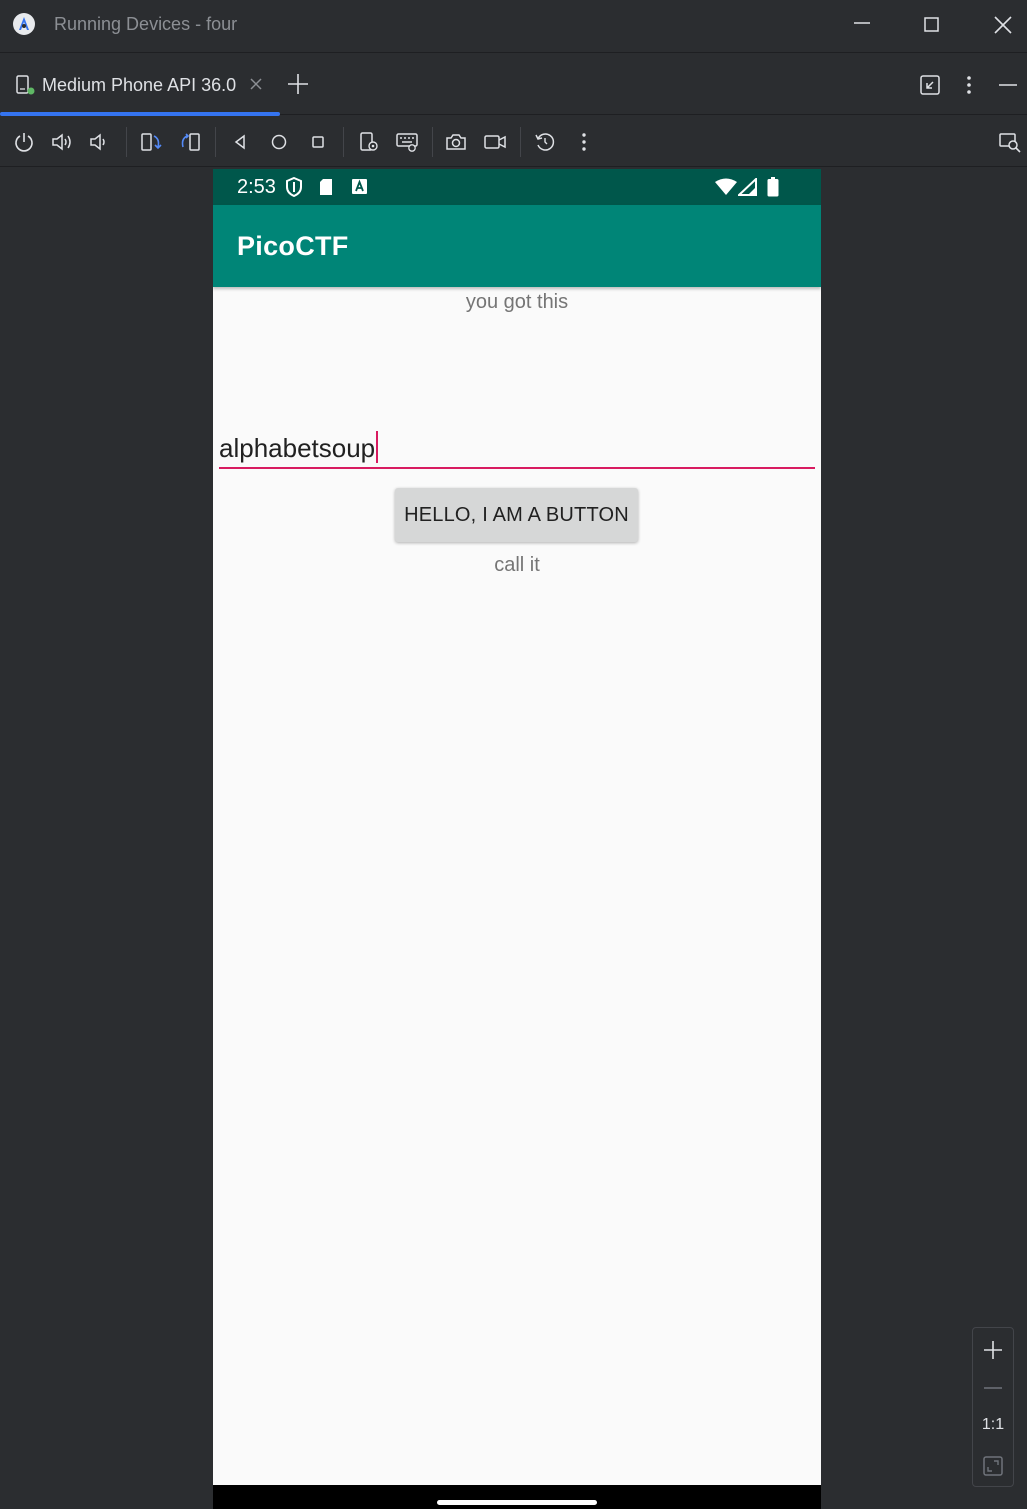  Describe the element at coordinates (377, 447) in the screenshot. I see `text-cursor` at that location.